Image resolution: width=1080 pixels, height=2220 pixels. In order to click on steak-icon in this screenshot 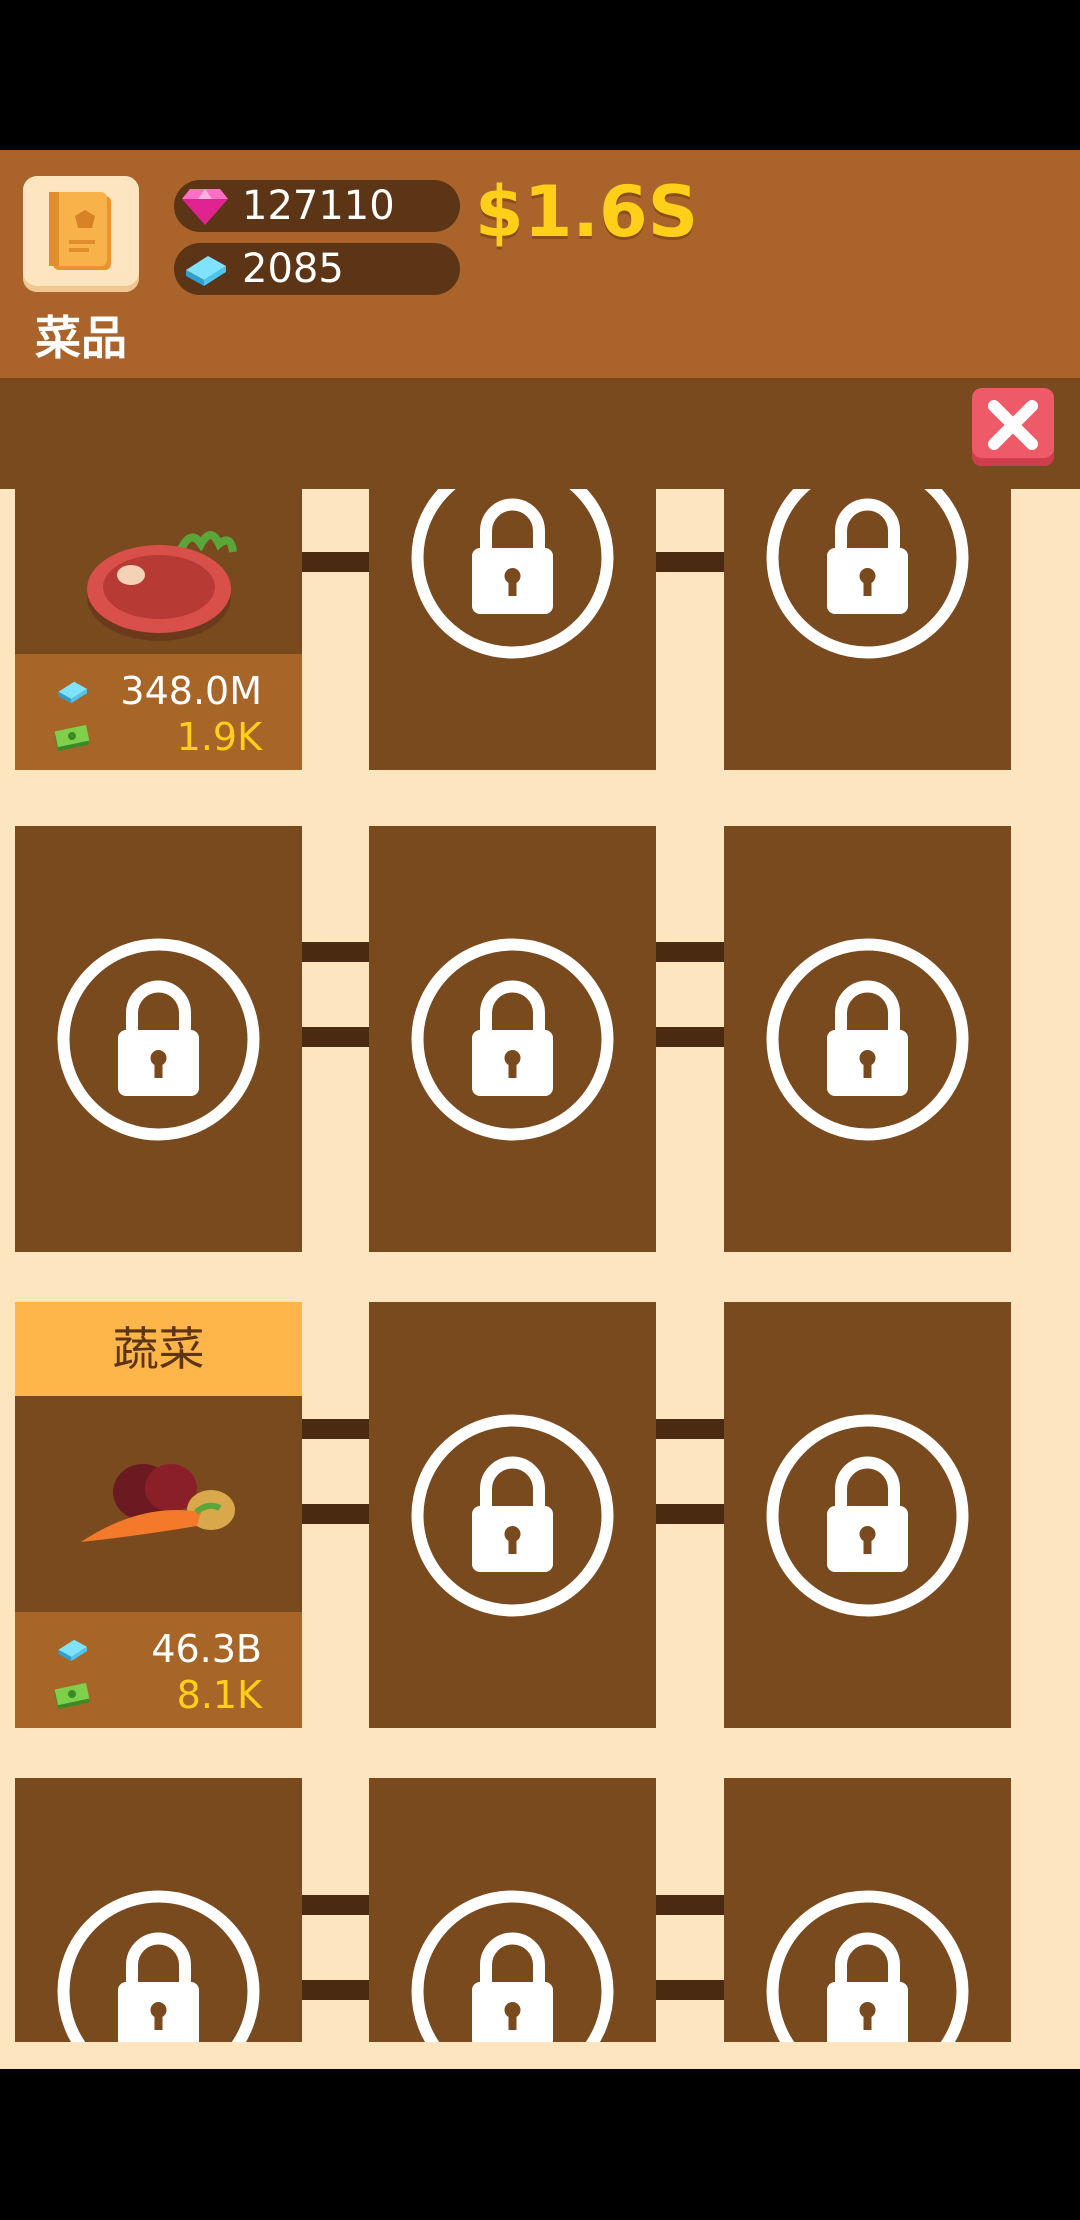, I will do `click(162, 586)`.